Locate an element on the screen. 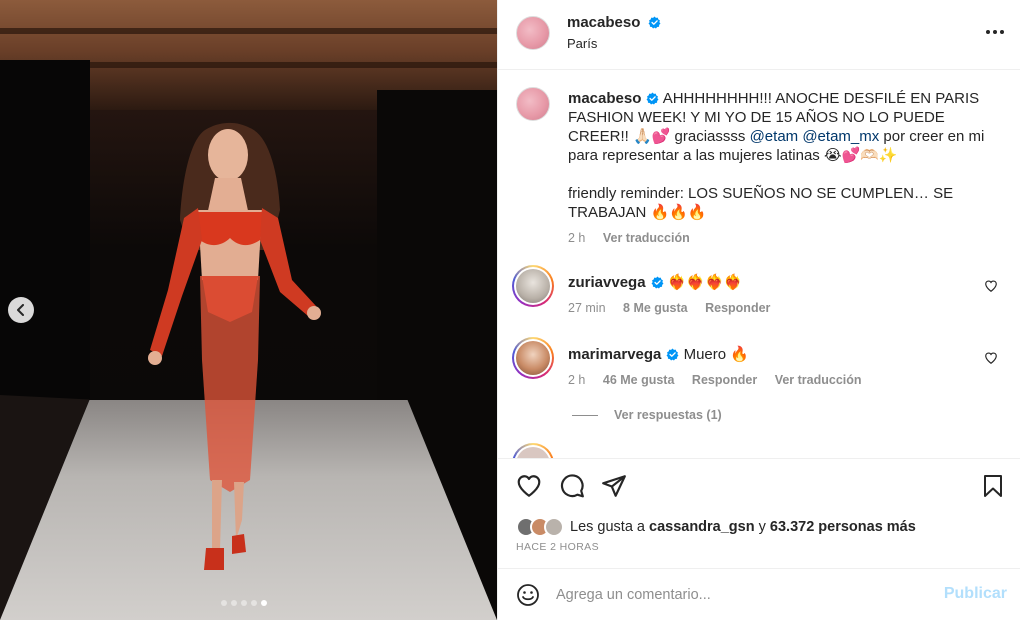  liker-username: cassandra_gsn is located at coordinates (702, 527).